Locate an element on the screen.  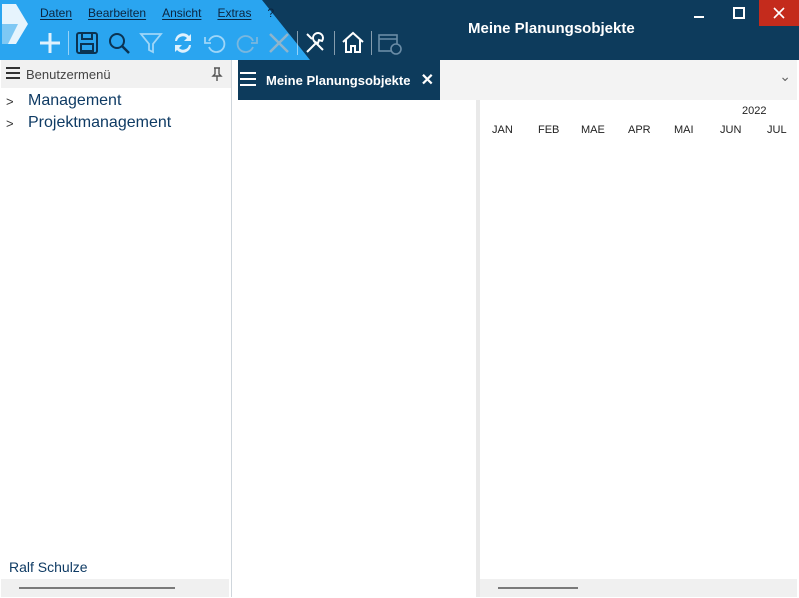
chevron-down-icon: ⌄ is located at coordinates (785, 76).